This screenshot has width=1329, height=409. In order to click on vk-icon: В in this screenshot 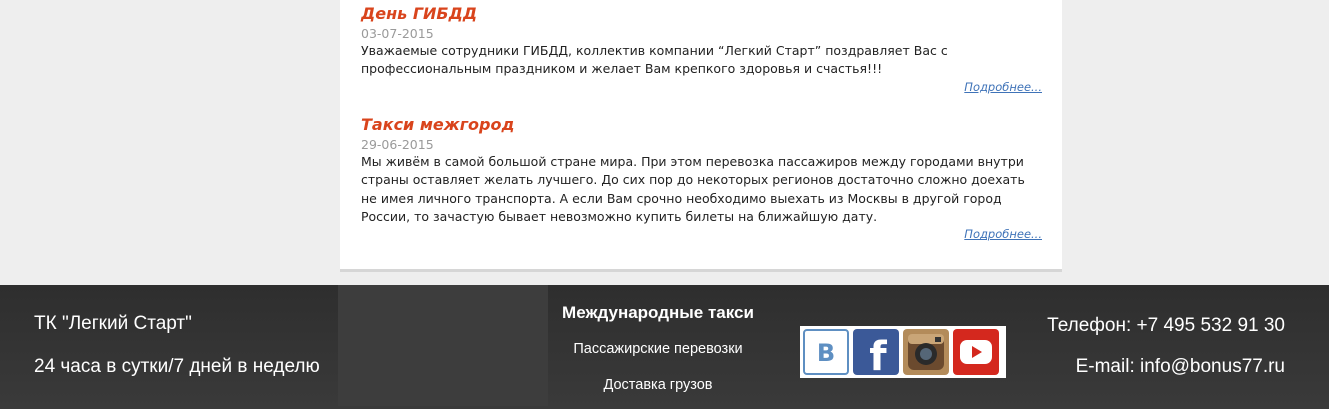, I will do `click(826, 352)`.